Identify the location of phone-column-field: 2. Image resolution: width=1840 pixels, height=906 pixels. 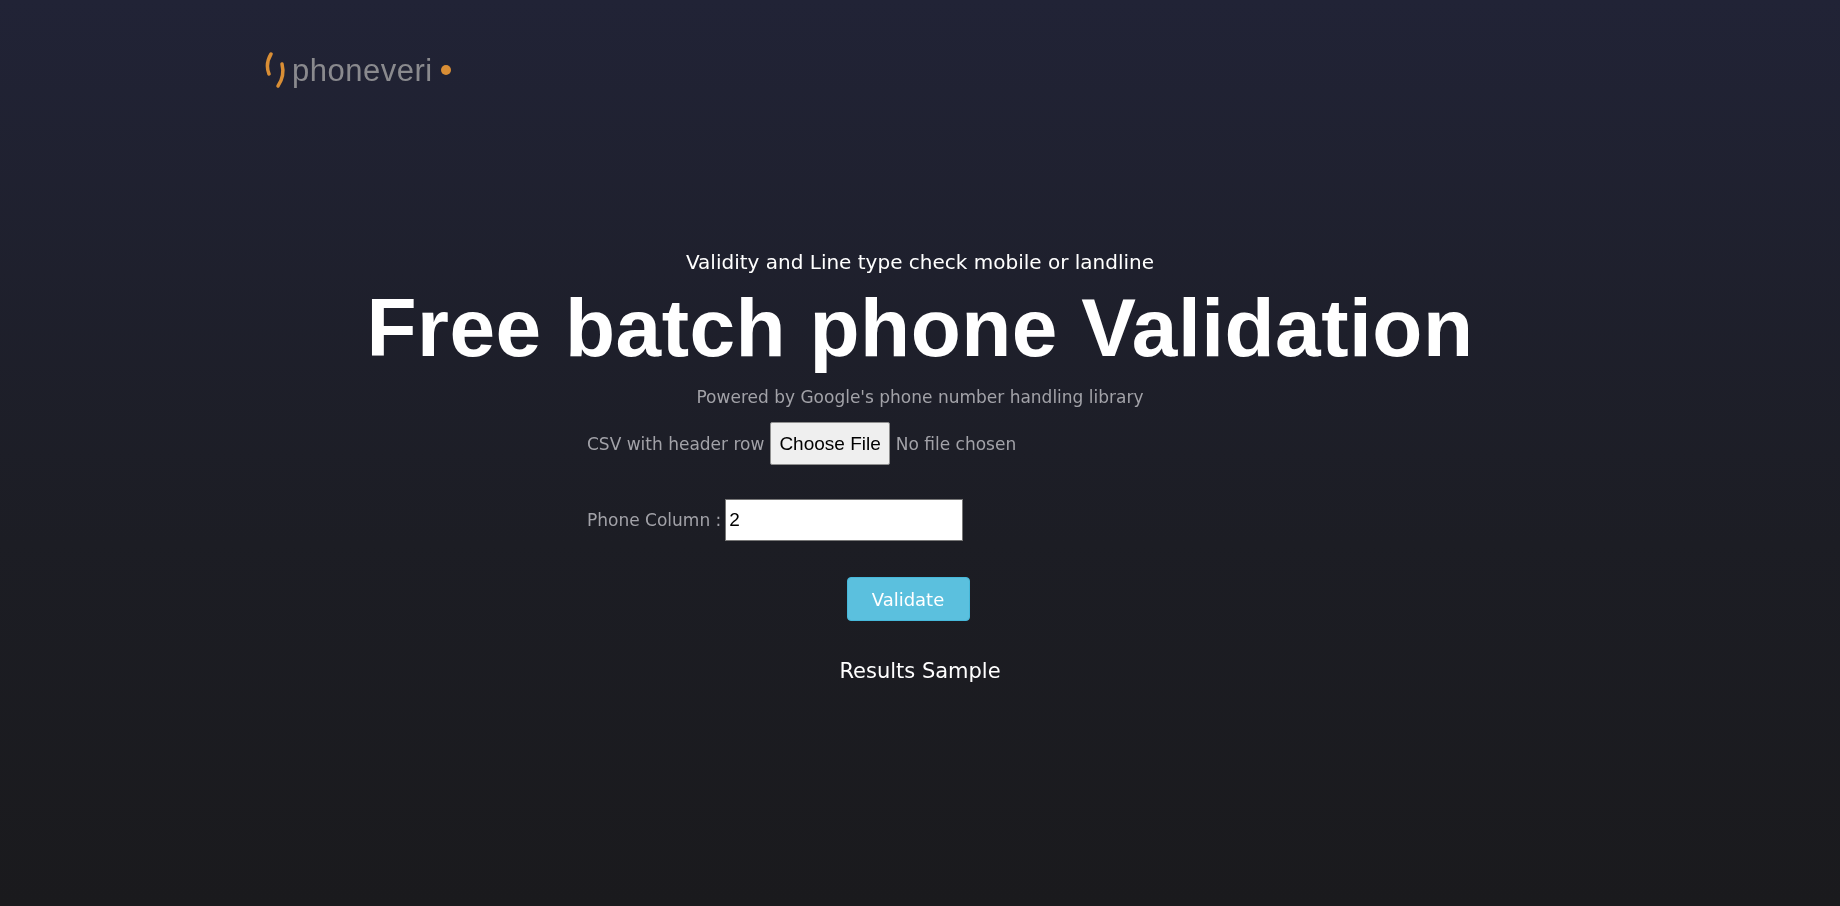
(844, 520).